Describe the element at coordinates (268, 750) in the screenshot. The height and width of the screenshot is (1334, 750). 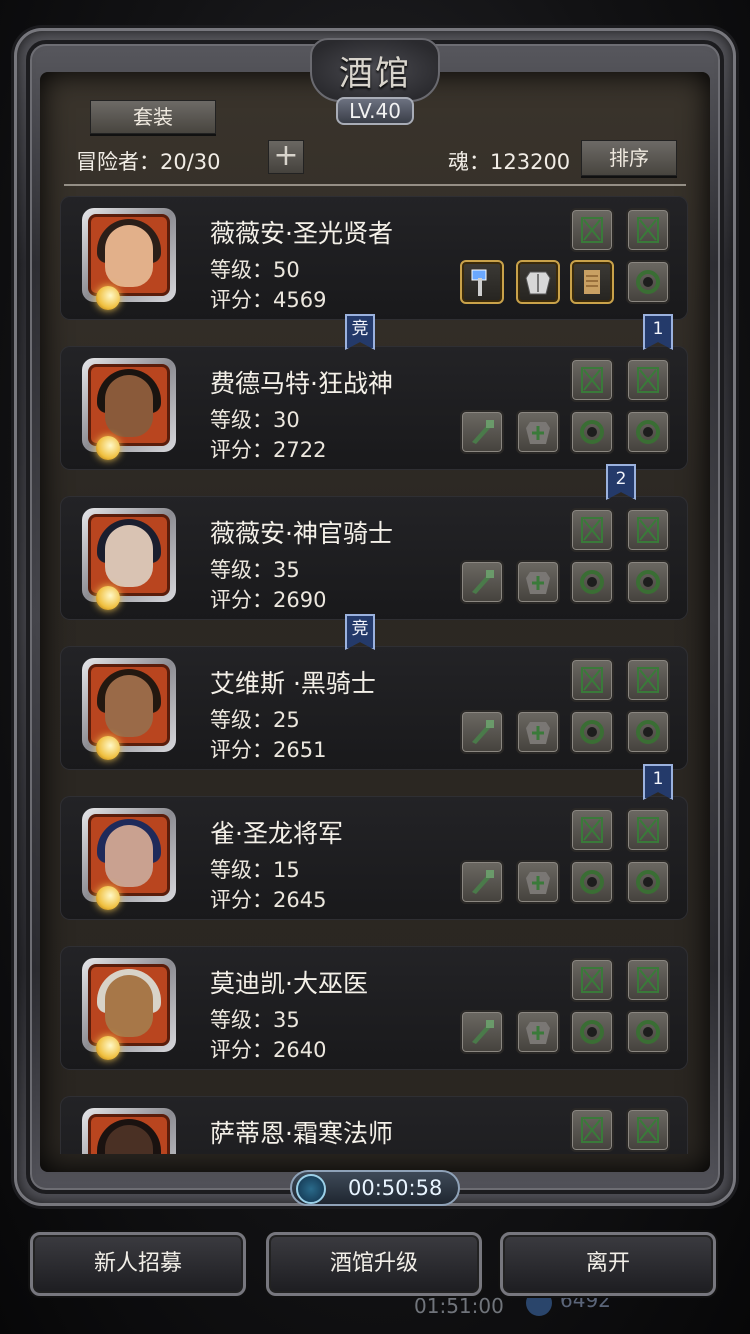
I see `hero-score: 评分：2651` at that location.